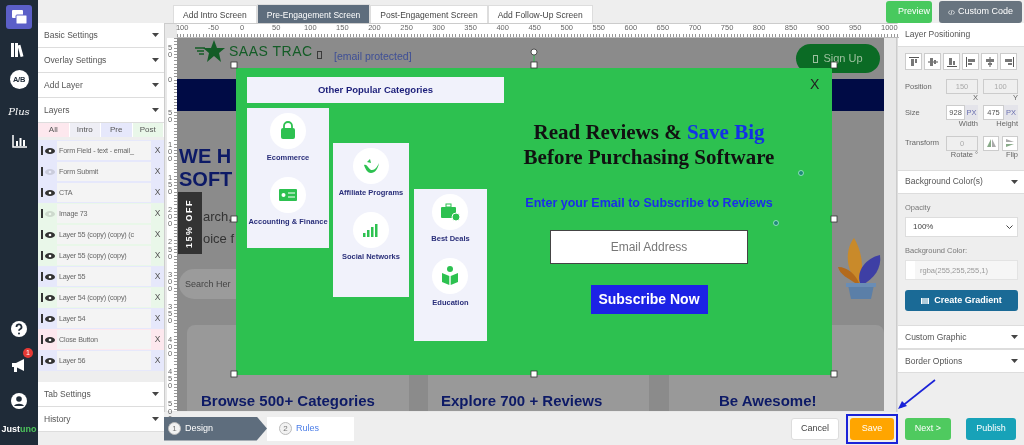 Image resolution: width=1024 pixels, height=445 pixels. I want to click on code-button: Custom Code, so click(980, 12).